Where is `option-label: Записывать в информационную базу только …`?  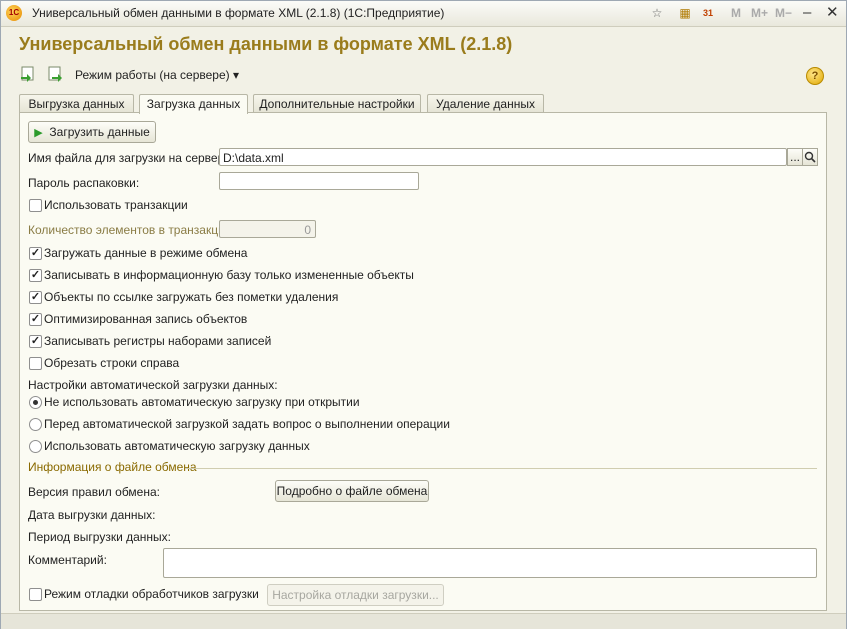 option-label: Записывать в информационную базу только … is located at coordinates (229, 275).